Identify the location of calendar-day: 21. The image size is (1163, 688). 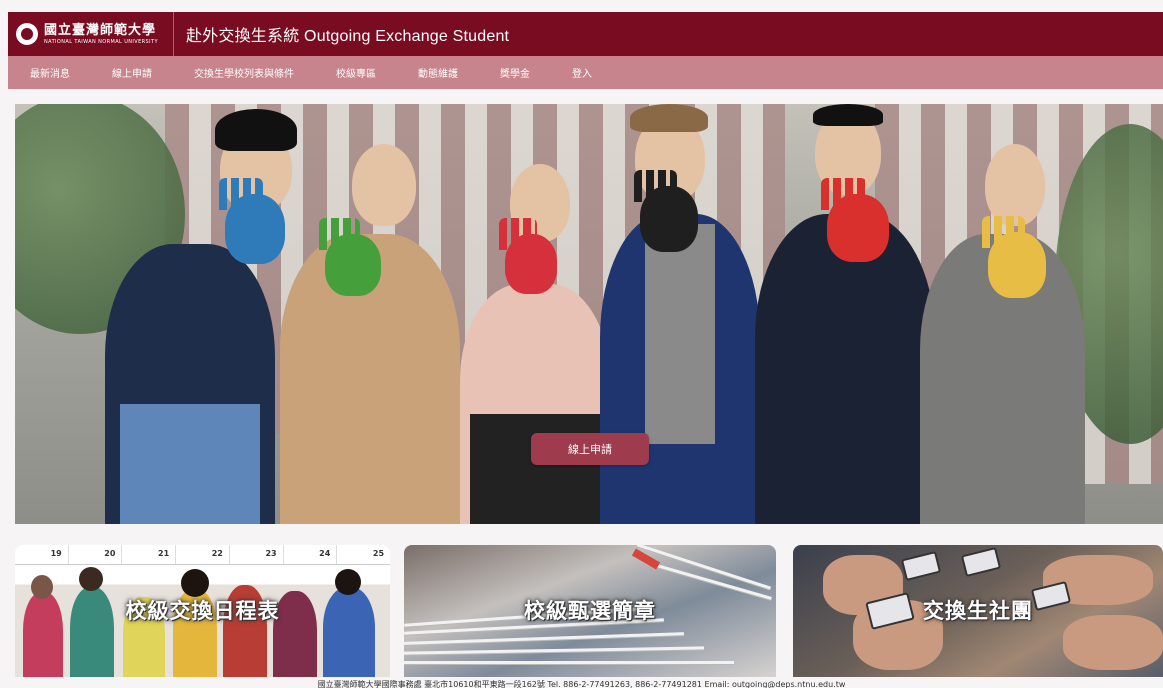
(149, 554).